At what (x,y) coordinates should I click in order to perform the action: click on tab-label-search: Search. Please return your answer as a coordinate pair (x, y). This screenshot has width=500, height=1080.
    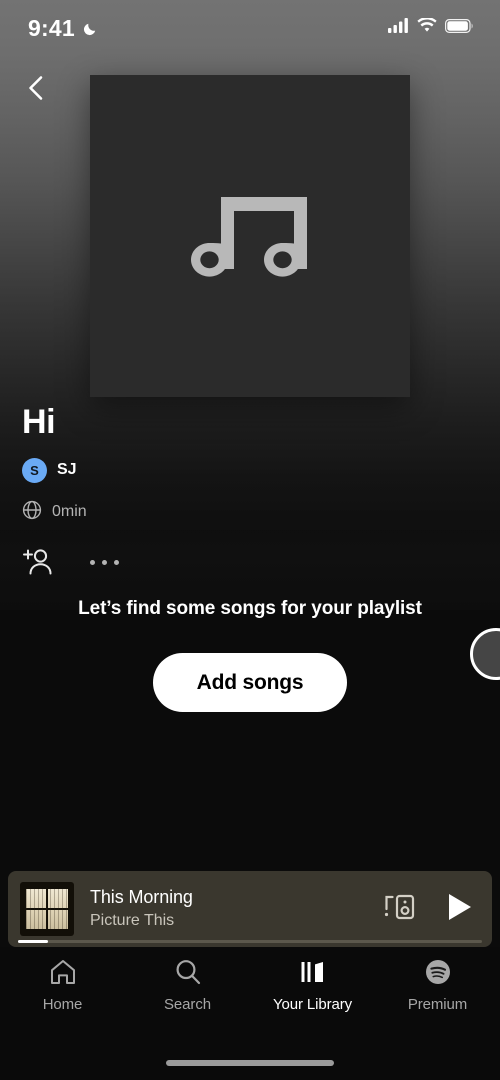
    Looking at the image, I should click on (187, 1004).